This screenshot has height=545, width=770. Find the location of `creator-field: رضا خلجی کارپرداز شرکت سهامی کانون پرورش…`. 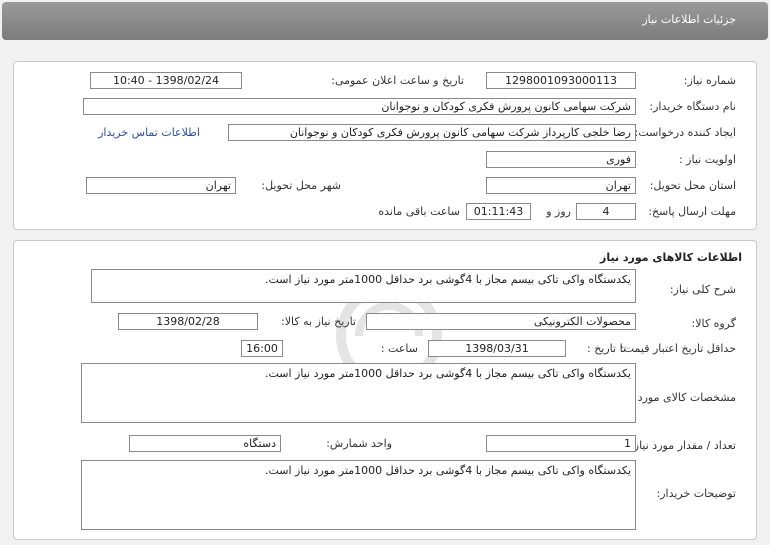

creator-field: رضا خلجی کارپرداز شرکت سهامی کانون پرورش… is located at coordinates (432, 132).